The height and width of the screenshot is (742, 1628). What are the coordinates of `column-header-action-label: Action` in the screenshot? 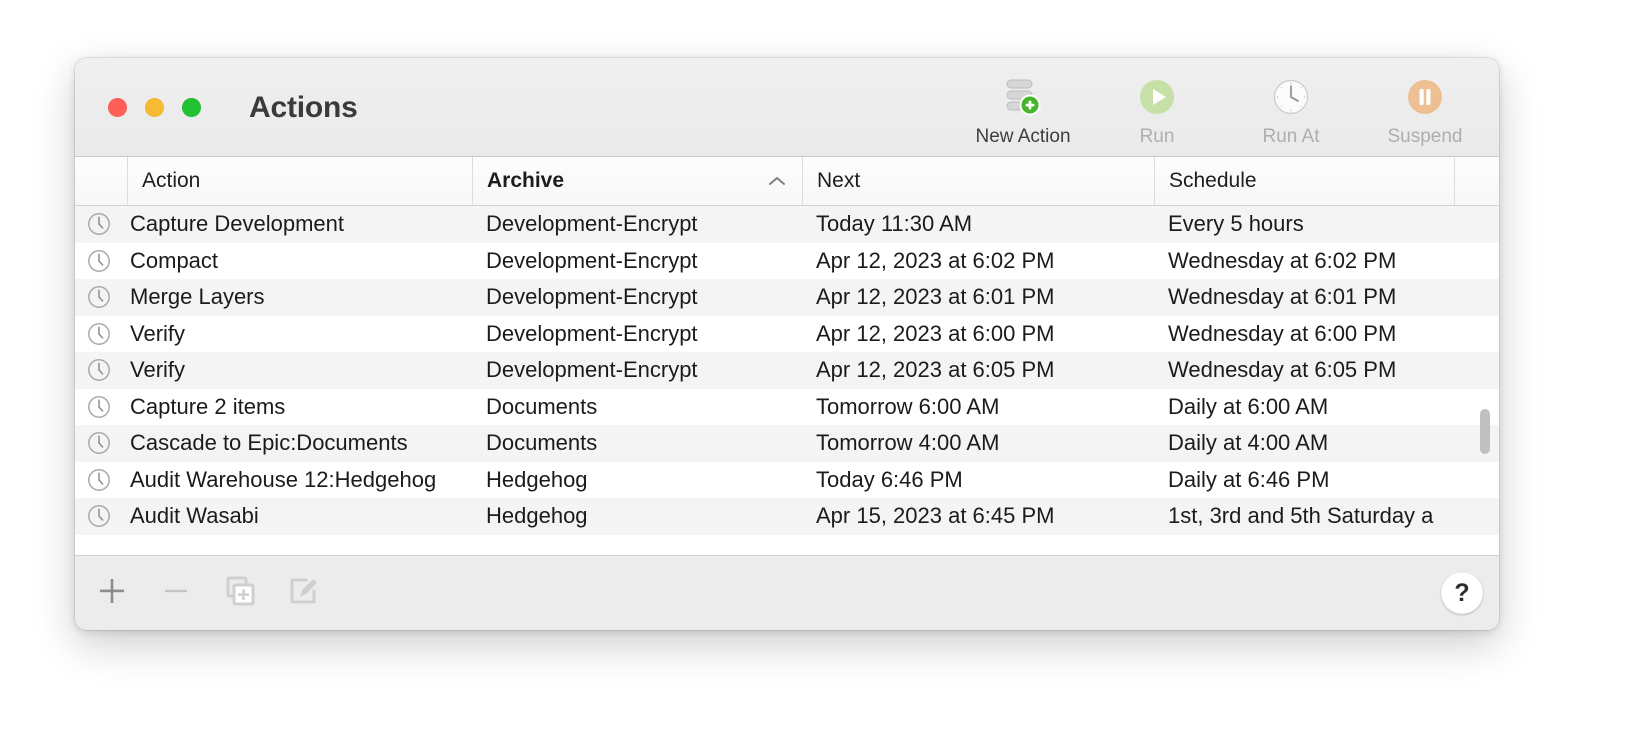 It's located at (171, 180).